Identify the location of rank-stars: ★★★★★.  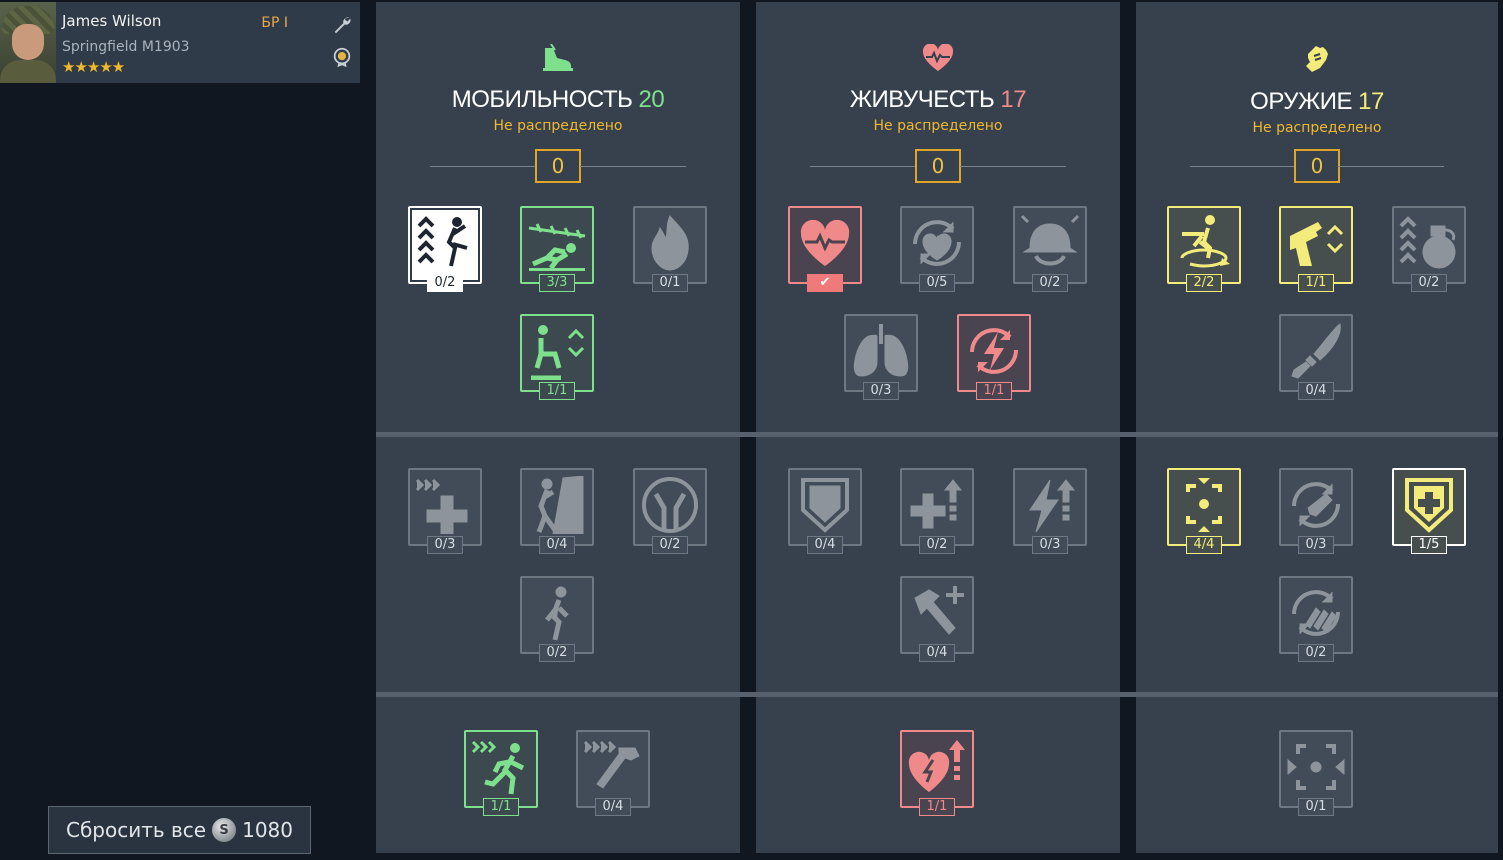
(93, 67).